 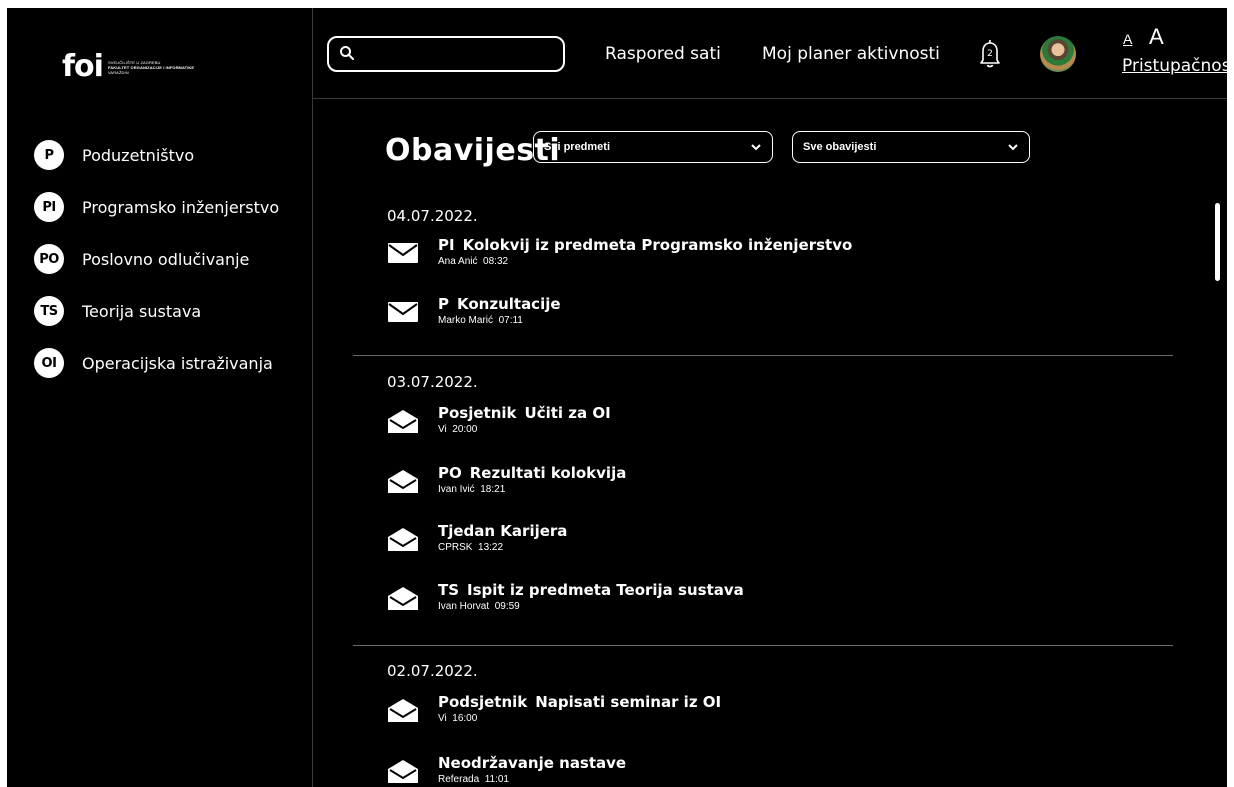 What do you see at coordinates (347, 53) in the screenshot?
I see `search-icon` at bounding box center [347, 53].